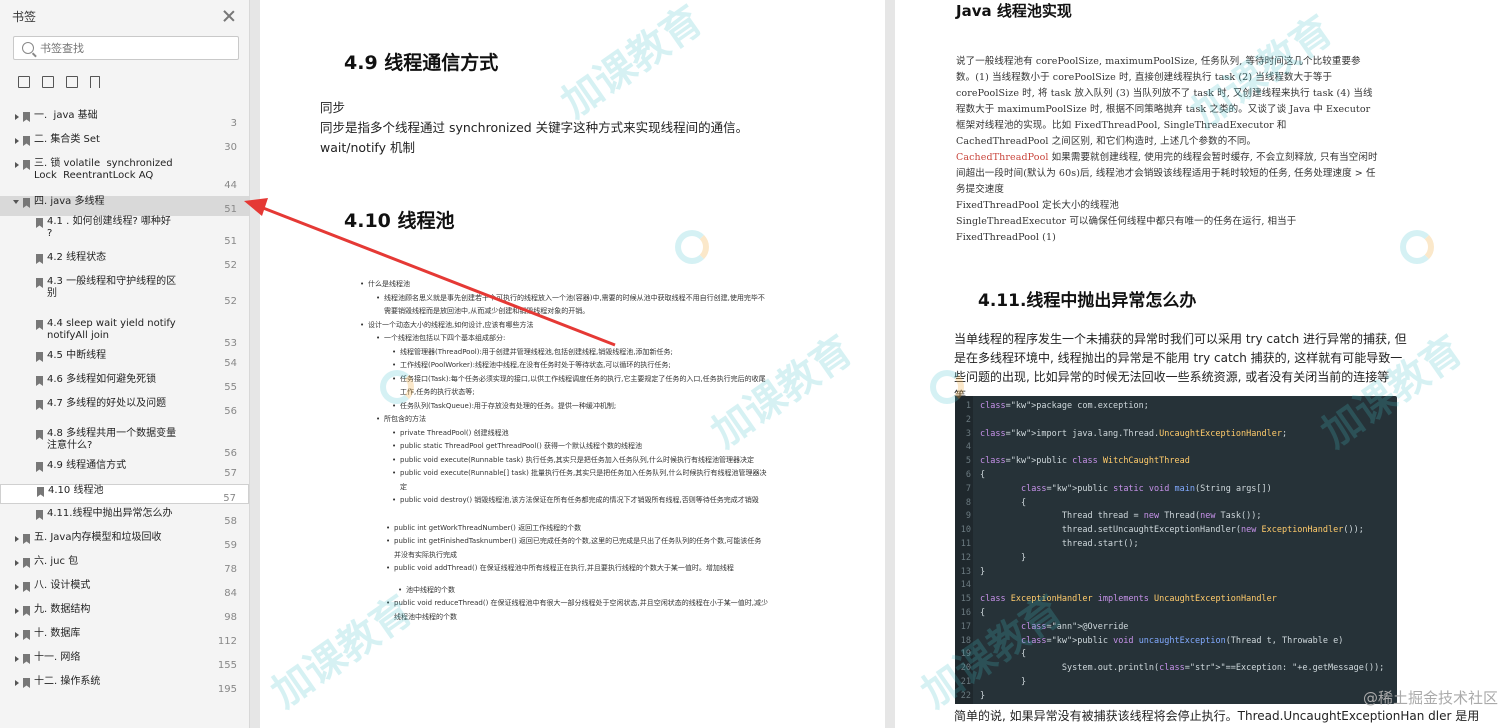  What do you see at coordinates (256, 207) in the screenshot?
I see `arrow-head` at bounding box center [256, 207].